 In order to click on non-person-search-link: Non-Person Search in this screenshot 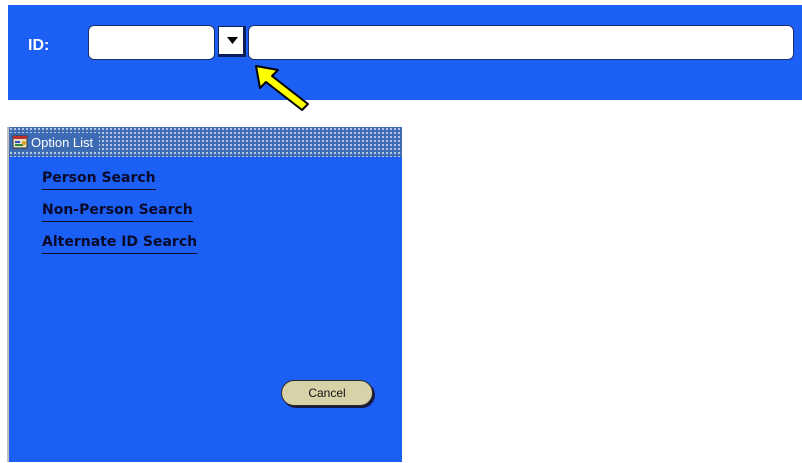, I will do `click(117, 212)`.